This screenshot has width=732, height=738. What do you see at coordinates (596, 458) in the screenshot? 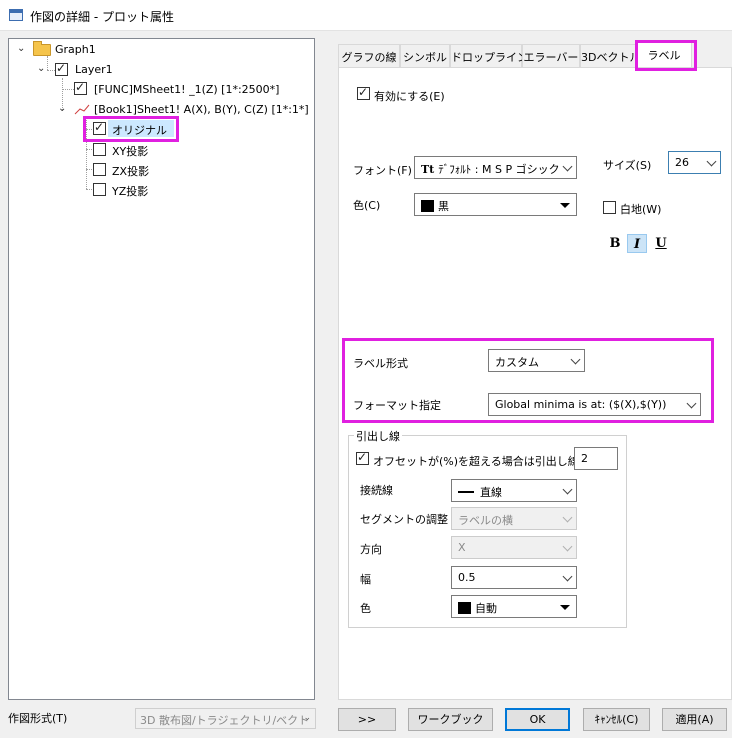
I see `offset-input: 2` at bounding box center [596, 458].